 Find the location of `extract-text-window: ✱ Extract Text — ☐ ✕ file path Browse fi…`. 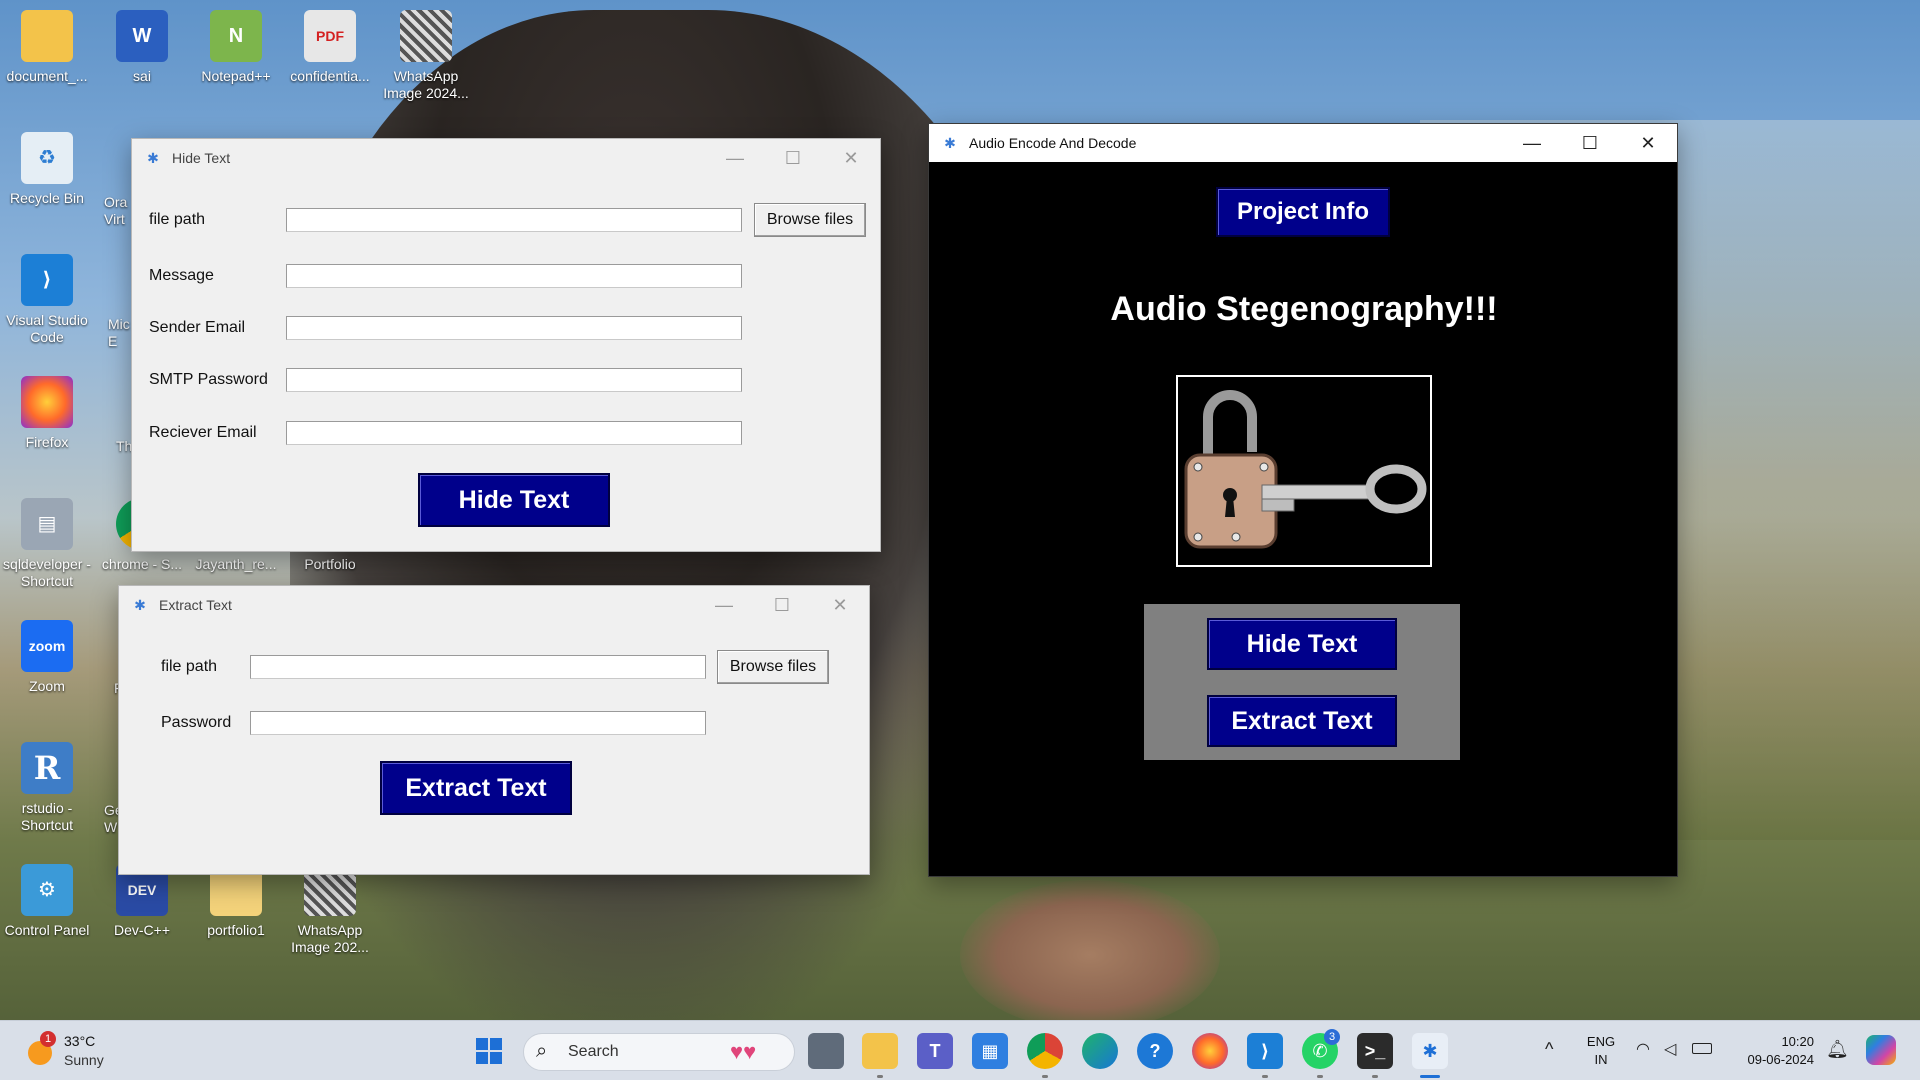

extract-text-window: ✱ Extract Text — ☐ ✕ file path Browse fi… is located at coordinates (494, 730).